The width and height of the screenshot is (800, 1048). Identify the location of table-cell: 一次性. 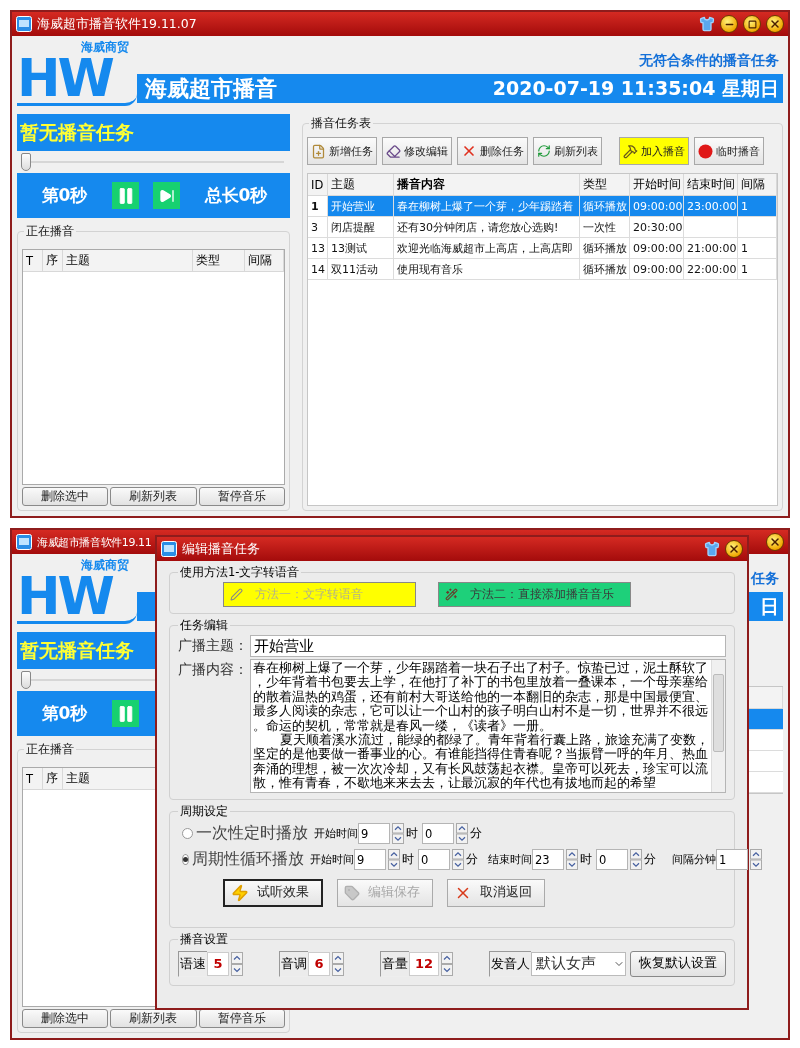
(605, 227).